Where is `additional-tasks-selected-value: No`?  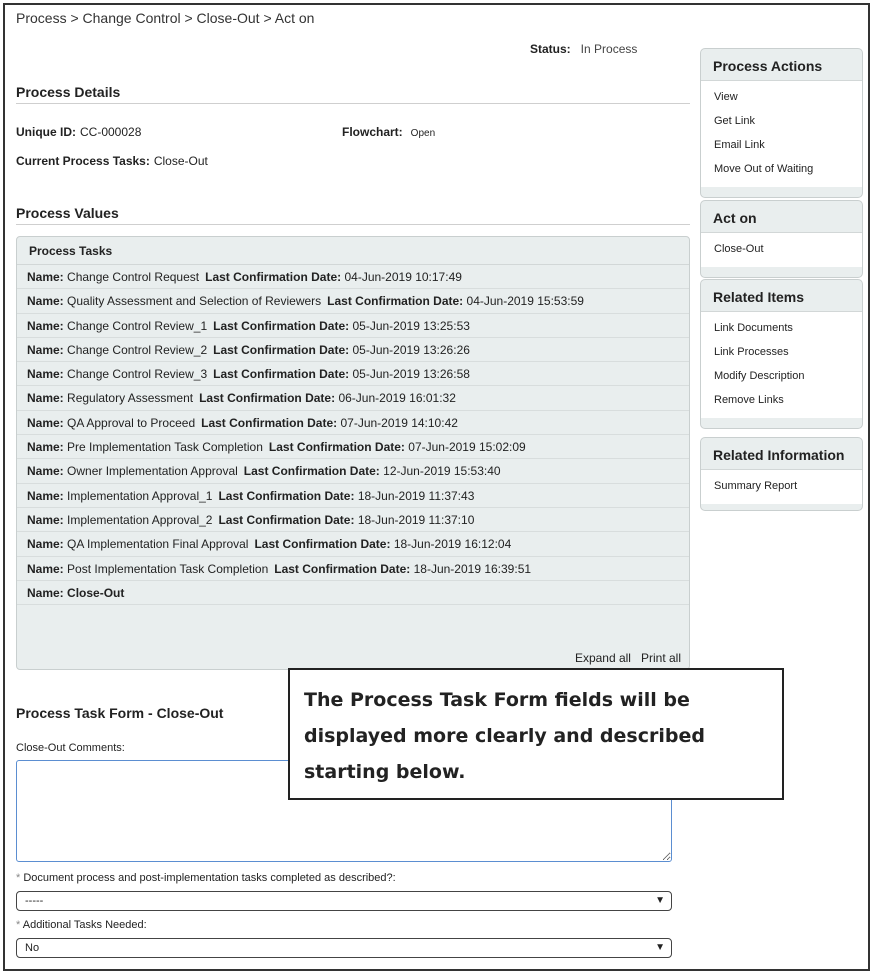 additional-tasks-selected-value: No is located at coordinates (32, 948).